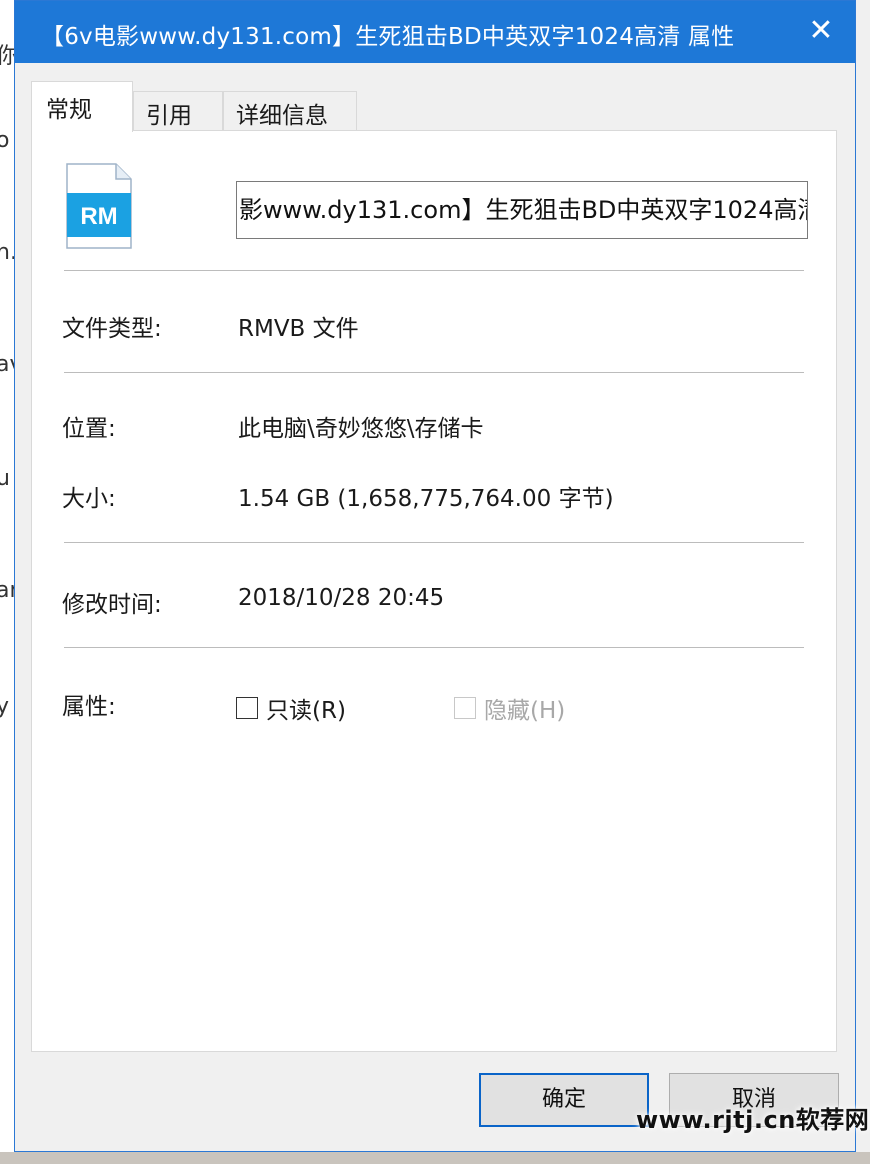 Image resolution: width=870 pixels, height=1164 pixels. I want to click on taskbar-edge, so click(435, 1158).